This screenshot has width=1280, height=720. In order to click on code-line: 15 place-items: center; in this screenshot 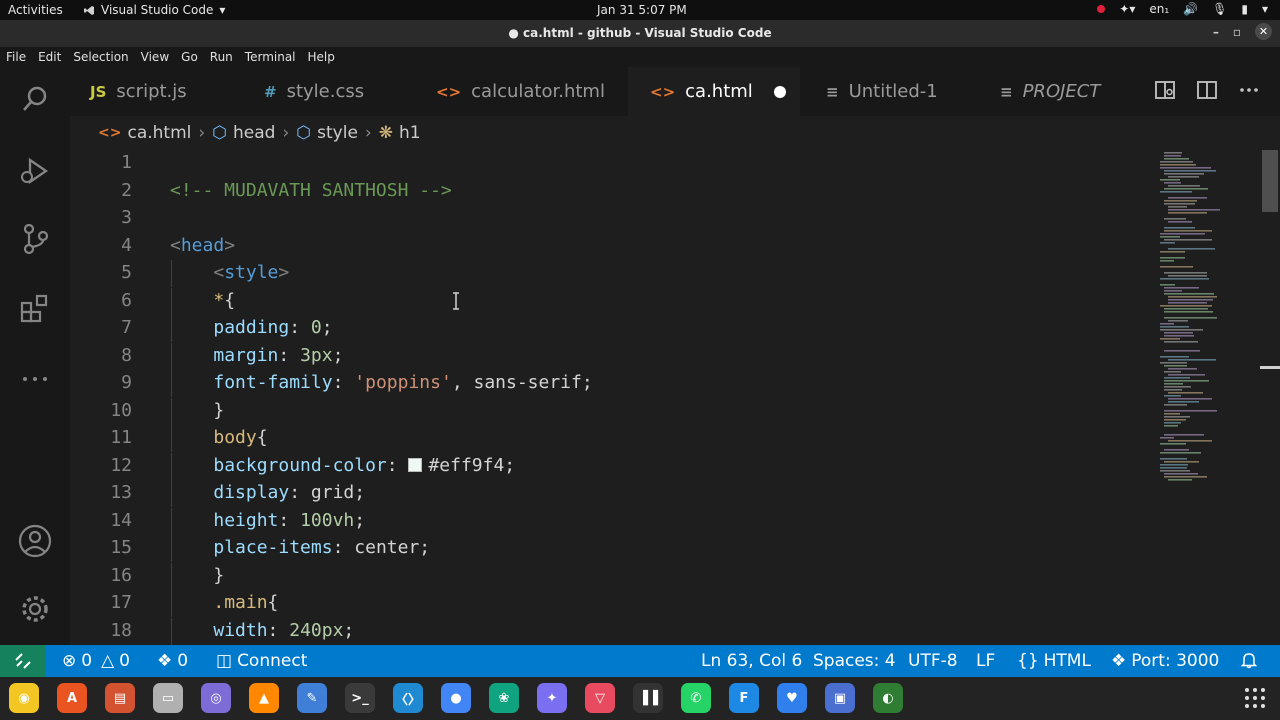, I will do `click(605, 548)`.